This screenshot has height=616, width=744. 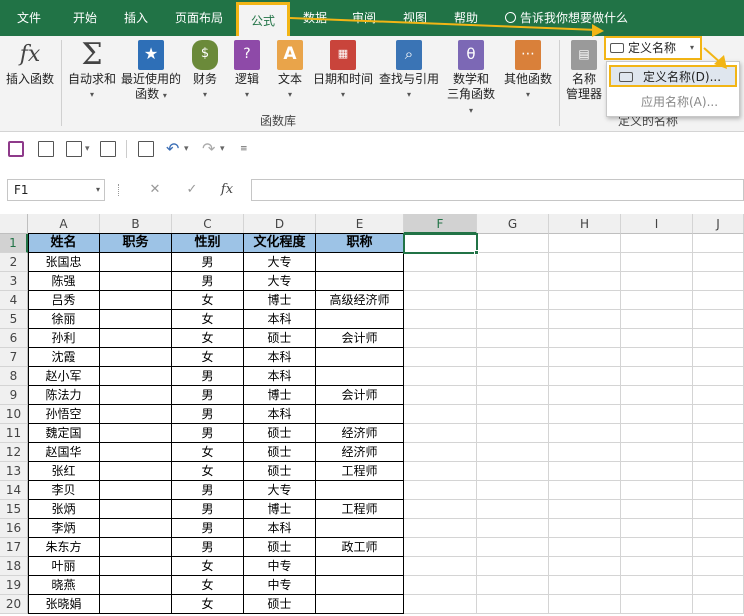 I want to click on cell-j1, so click(x=718, y=243).